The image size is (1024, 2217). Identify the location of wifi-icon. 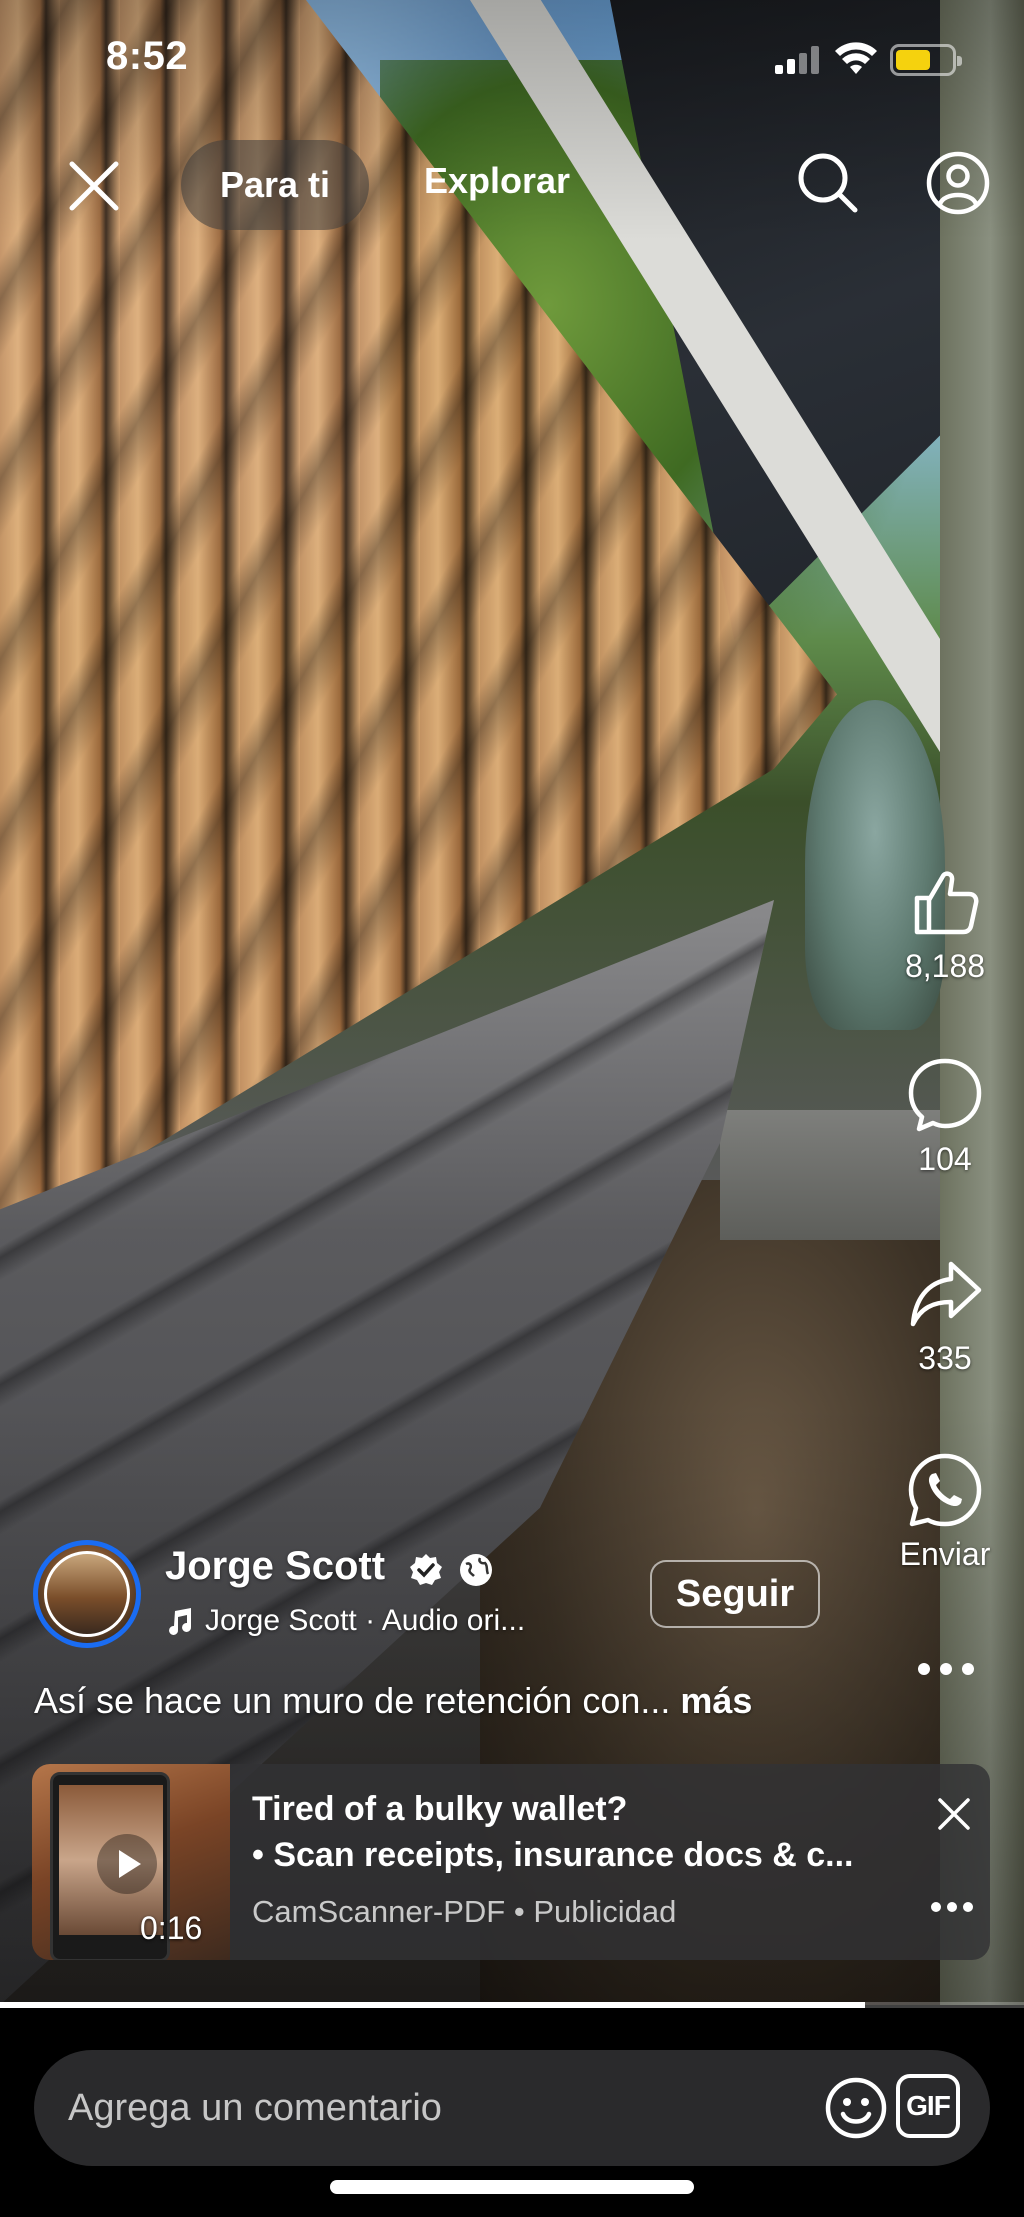
(856, 58).